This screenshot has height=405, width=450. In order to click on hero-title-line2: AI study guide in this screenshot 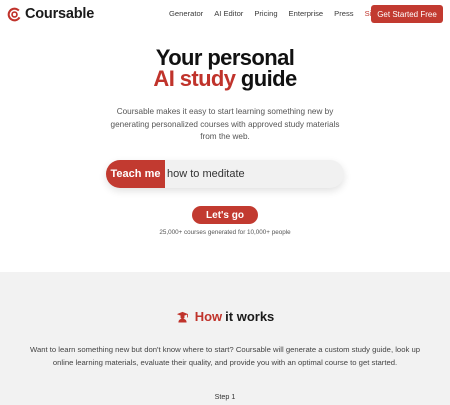, I will do `click(225, 79)`.